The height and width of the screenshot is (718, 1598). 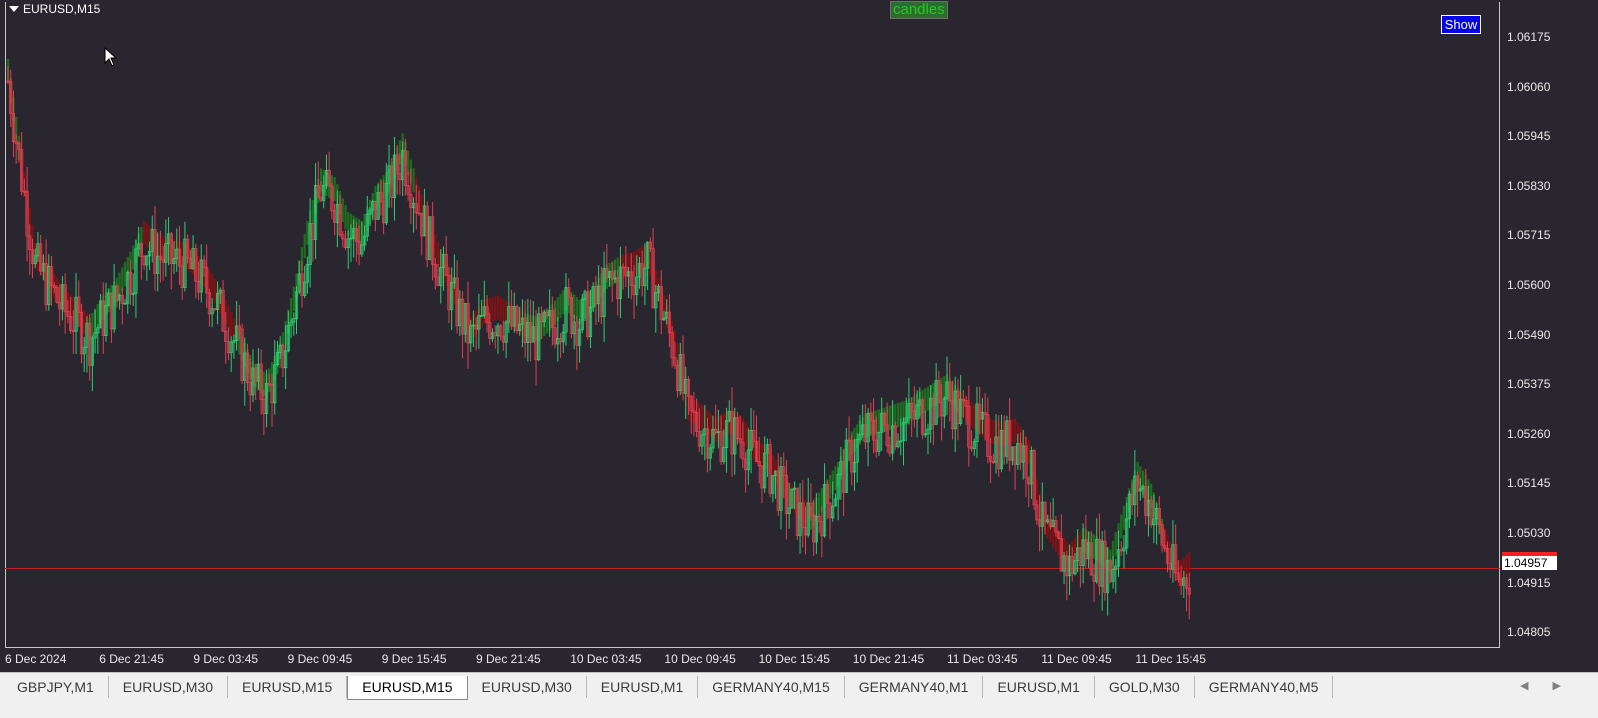 What do you see at coordinates (131, 659) in the screenshot?
I see `time-axis-label: 6 Dec 21:45` at bounding box center [131, 659].